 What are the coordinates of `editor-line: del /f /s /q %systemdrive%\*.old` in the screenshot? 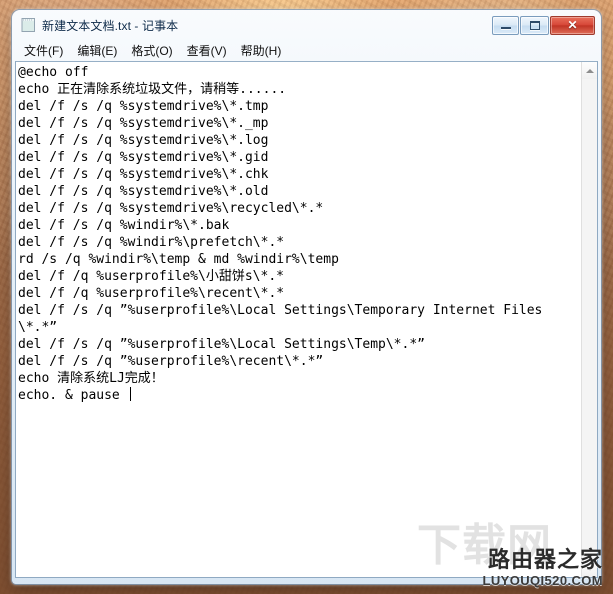 It's located at (143, 191).